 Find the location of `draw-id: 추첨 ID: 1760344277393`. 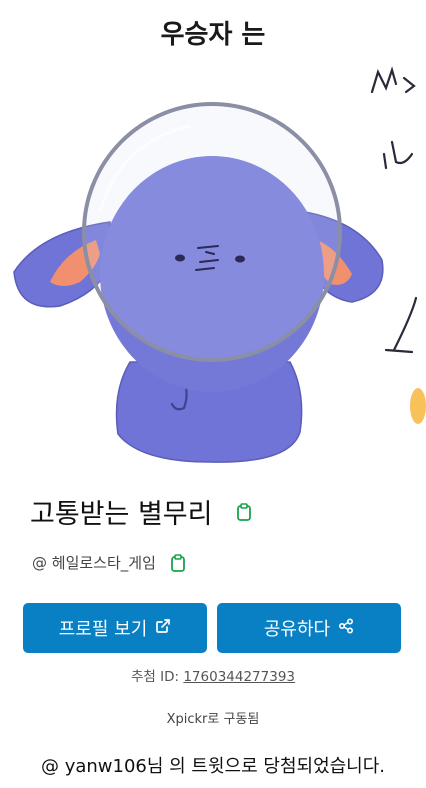

draw-id: 추첨 ID: 1760344277393 is located at coordinates (213, 675).